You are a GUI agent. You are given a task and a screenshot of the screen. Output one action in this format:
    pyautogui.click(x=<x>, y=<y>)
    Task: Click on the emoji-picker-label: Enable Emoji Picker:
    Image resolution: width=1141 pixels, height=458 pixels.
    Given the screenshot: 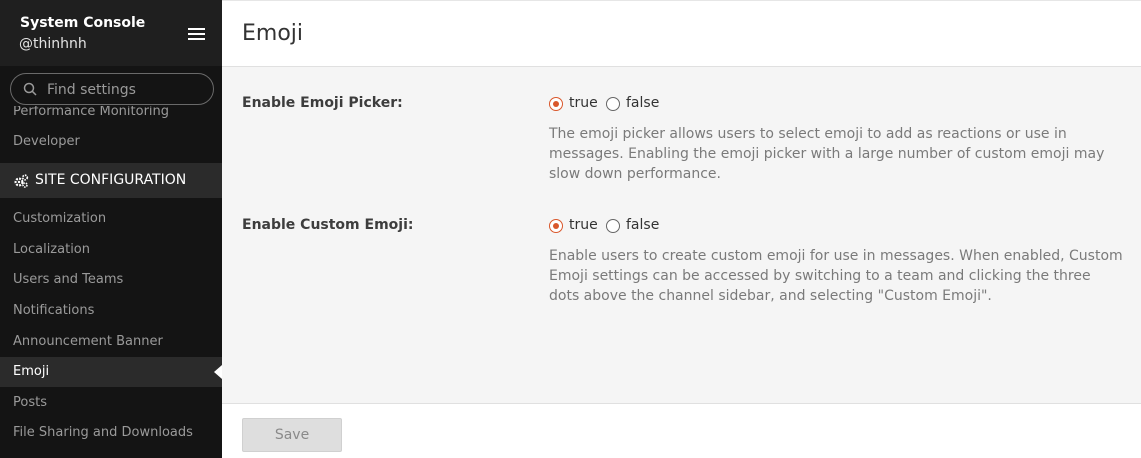 What is the action you would take?
    pyautogui.click(x=322, y=103)
    